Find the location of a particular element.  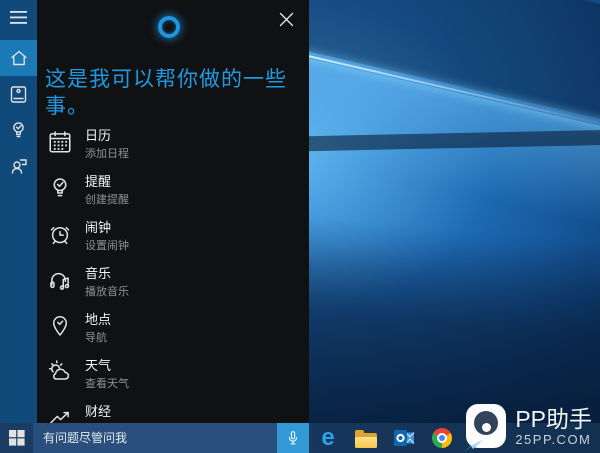

alarm-icon is located at coordinates (60, 235).